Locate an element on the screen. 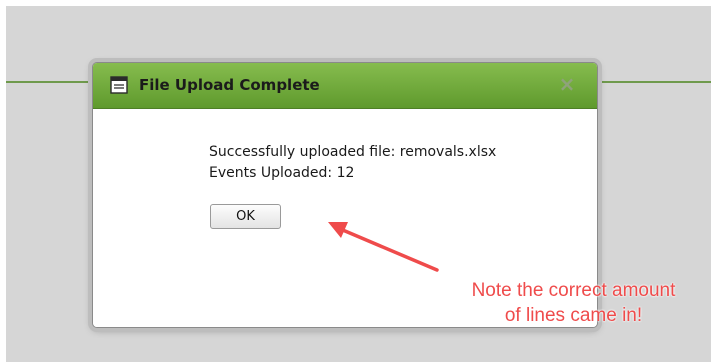 This screenshot has height=362, width=711. events-uploaded-count: Events Uploaded: 12 is located at coordinates (282, 173).